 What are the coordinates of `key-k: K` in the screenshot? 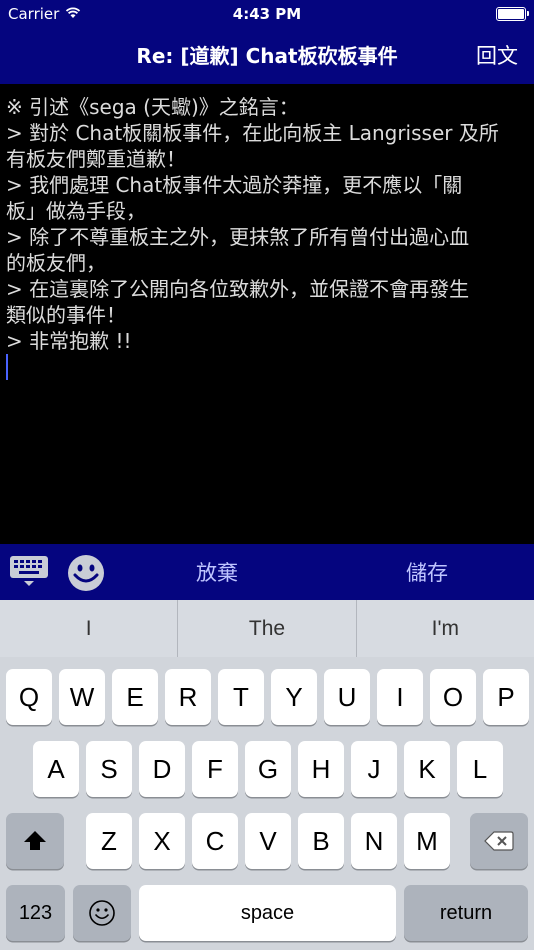 It's located at (427, 769).